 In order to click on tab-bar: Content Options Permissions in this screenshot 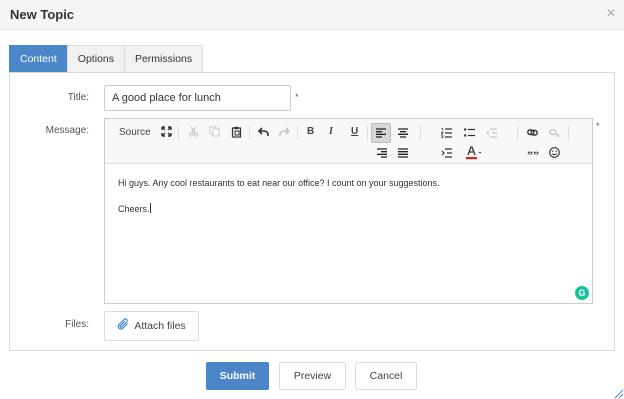, I will do `click(106, 59)`.